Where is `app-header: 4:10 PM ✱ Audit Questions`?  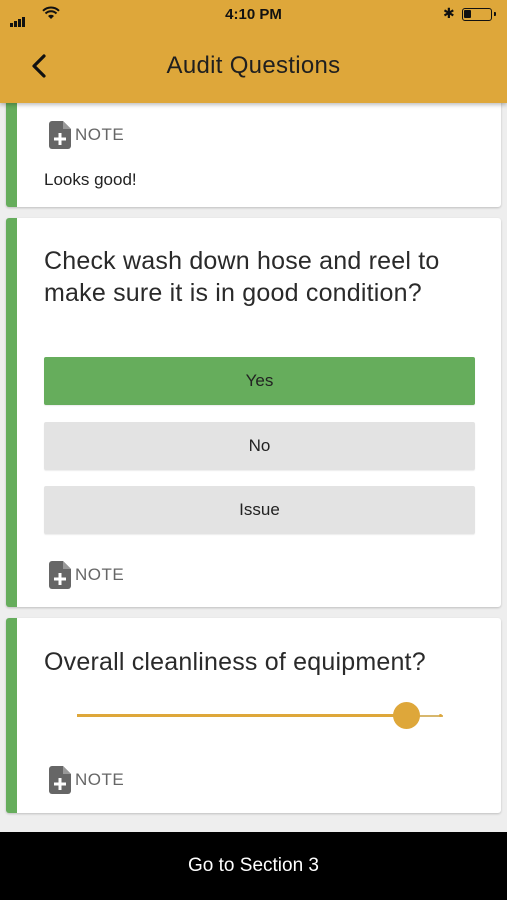 app-header: 4:10 PM ✱ Audit Questions is located at coordinates (253, 51).